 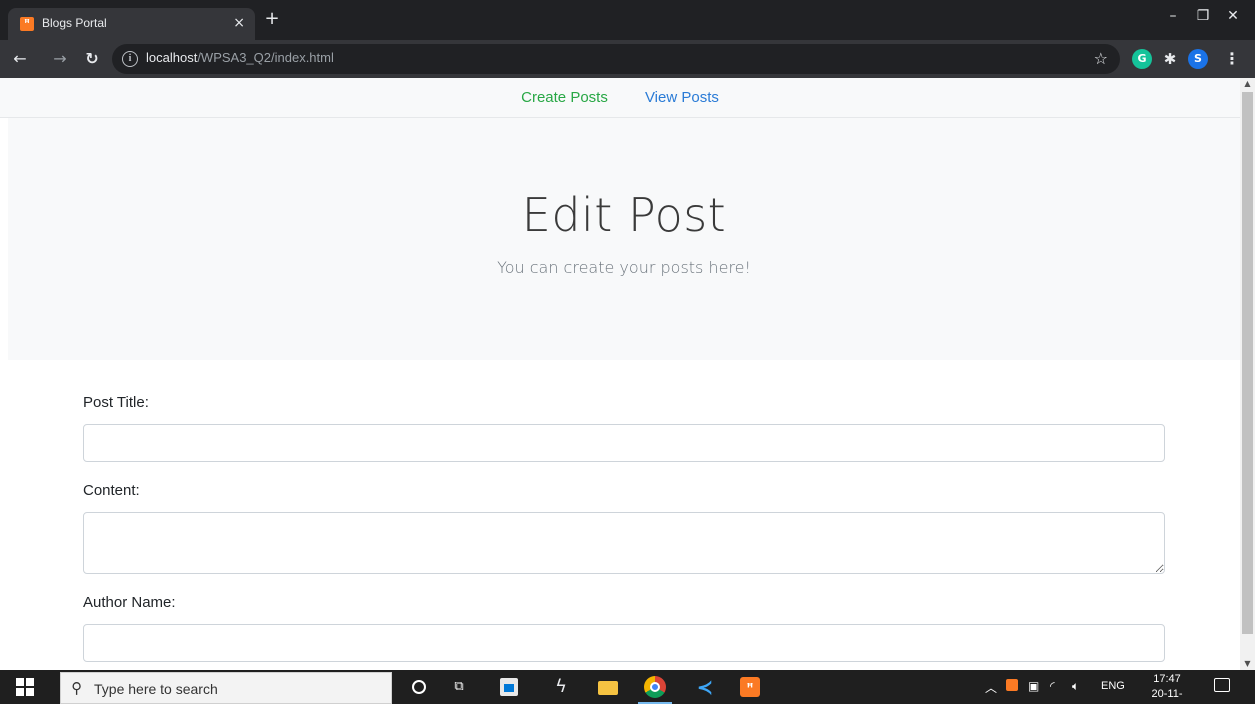 I want to click on browser-menu-icon: ⋮, so click(x=1232, y=58).